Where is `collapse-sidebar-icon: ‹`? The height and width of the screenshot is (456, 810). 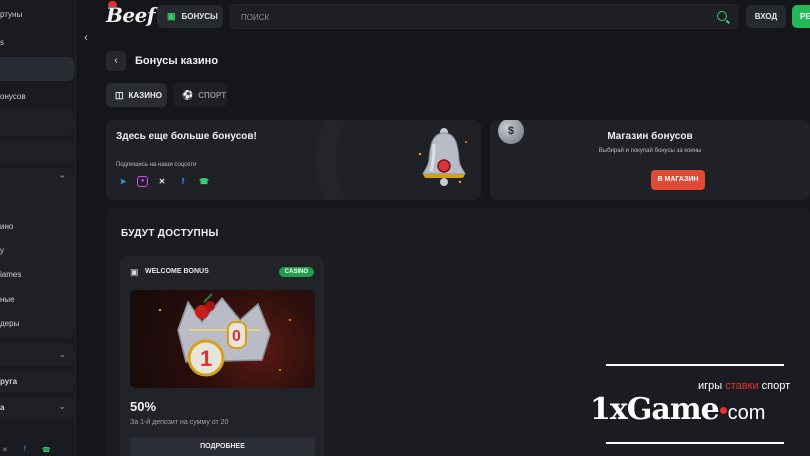 collapse-sidebar-icon: ‹ is located at coordinates (86, 38).